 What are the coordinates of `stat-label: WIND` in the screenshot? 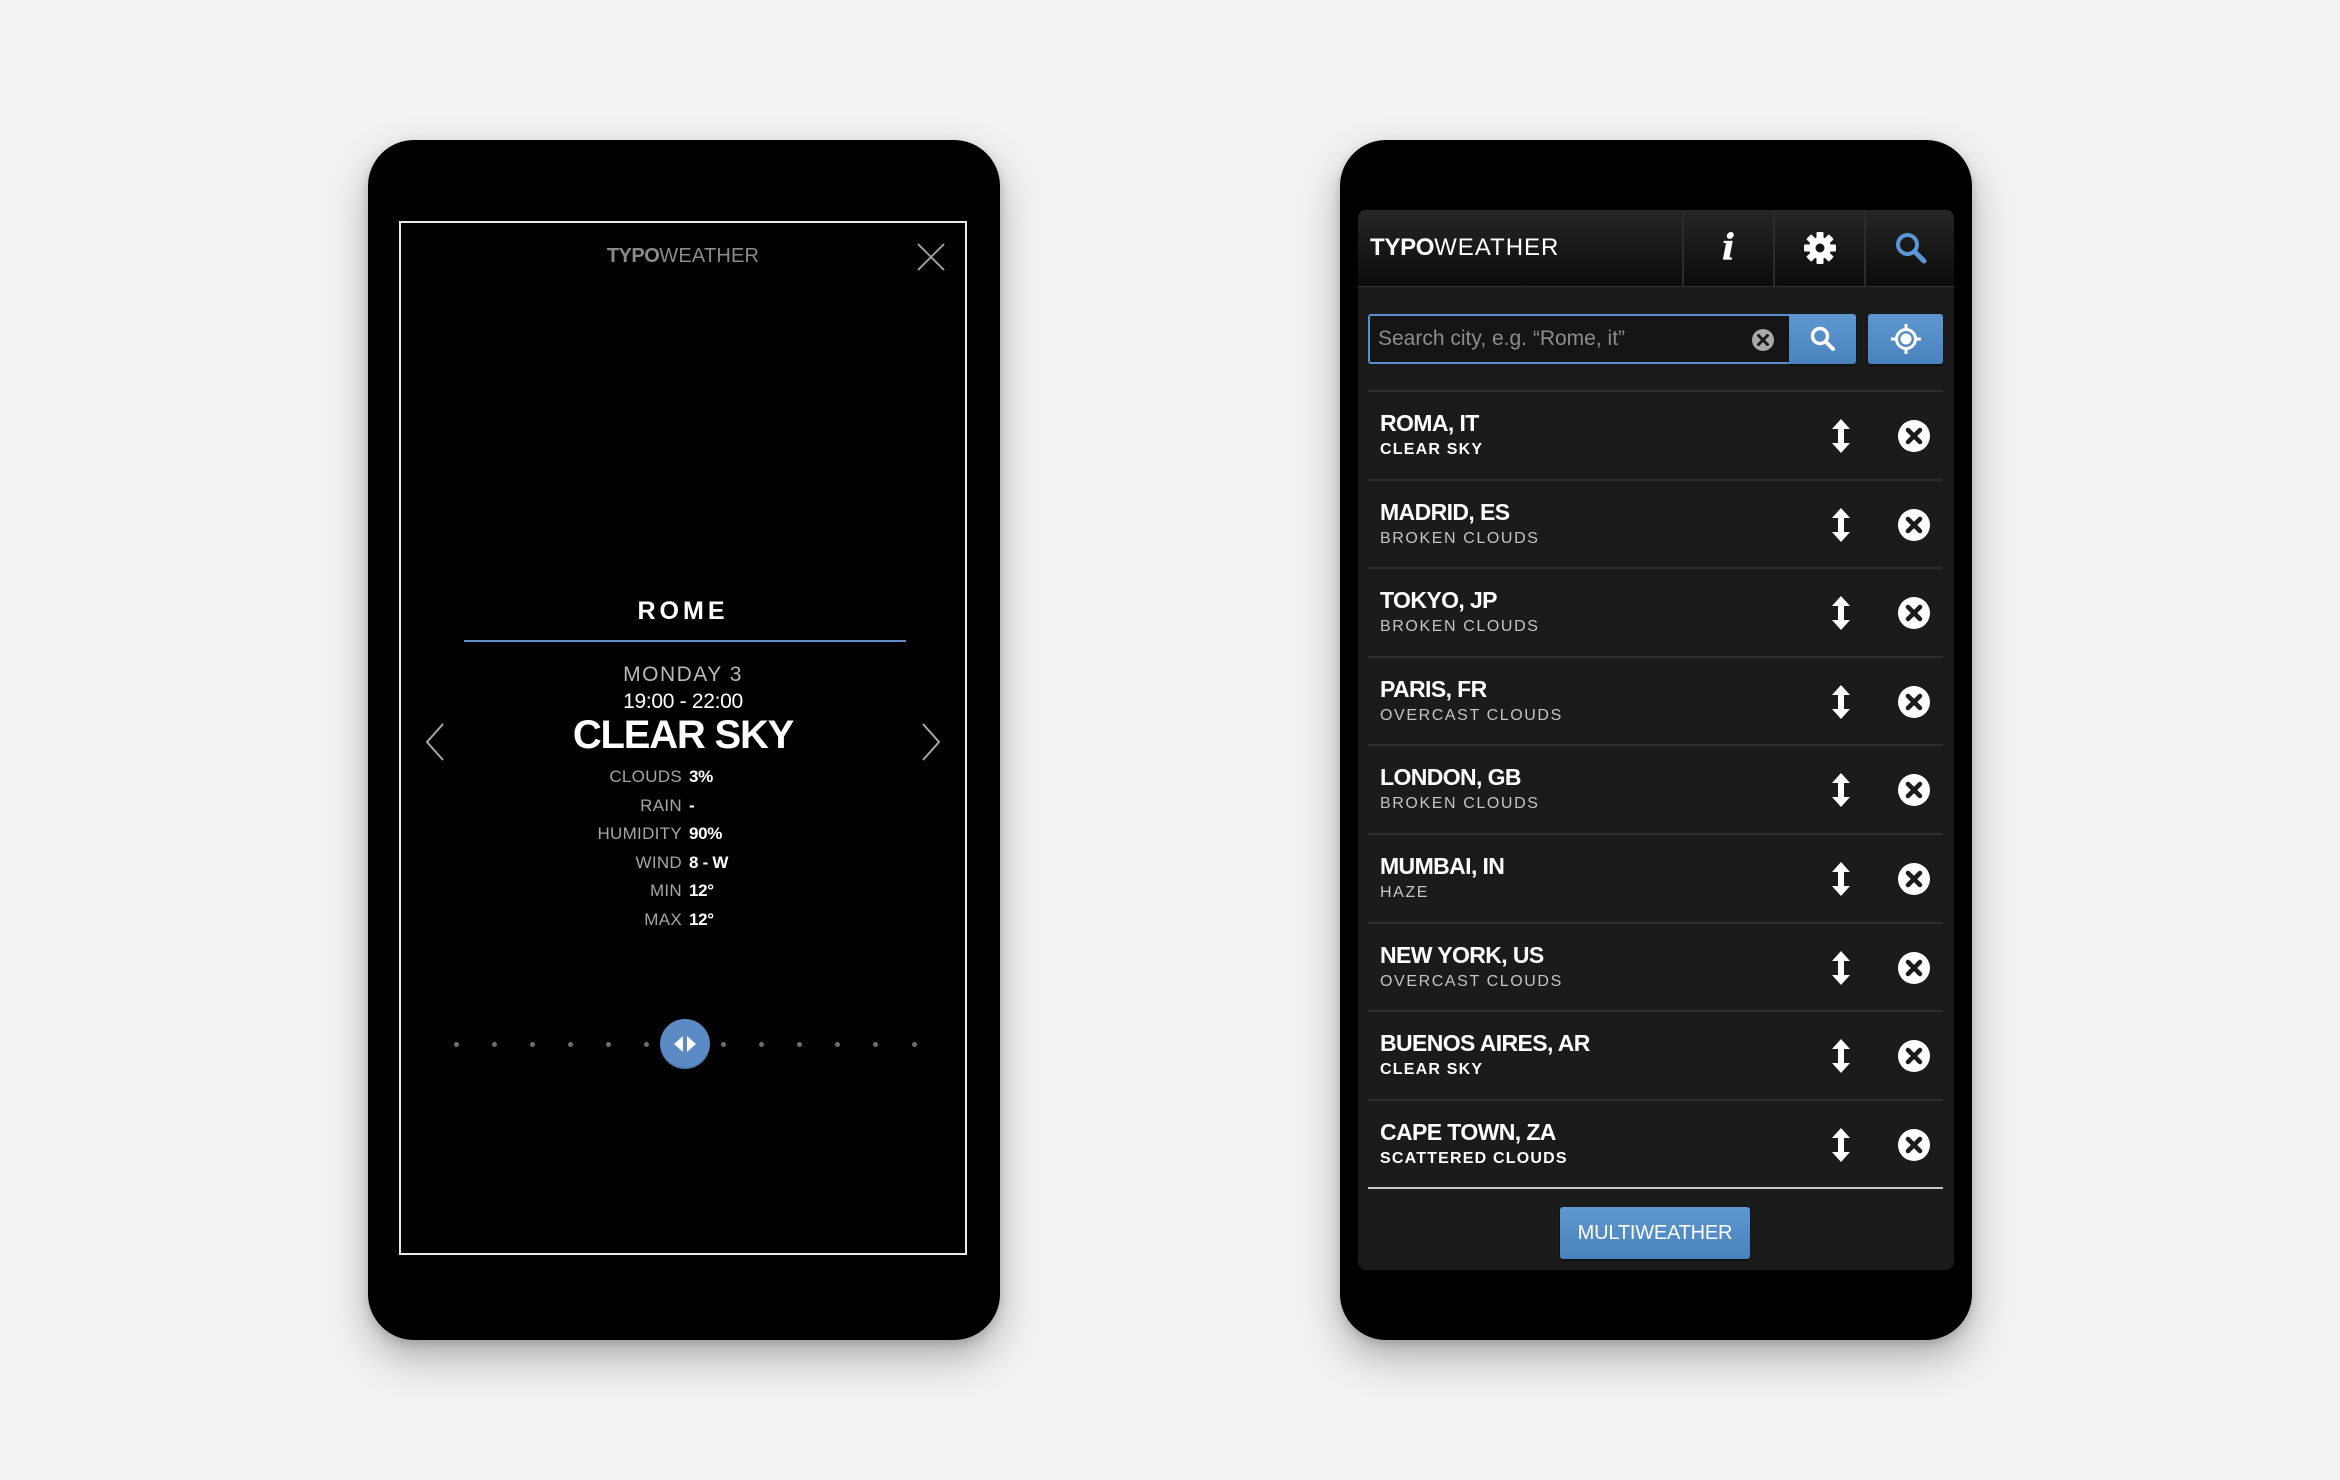 It's located at (658, 862).